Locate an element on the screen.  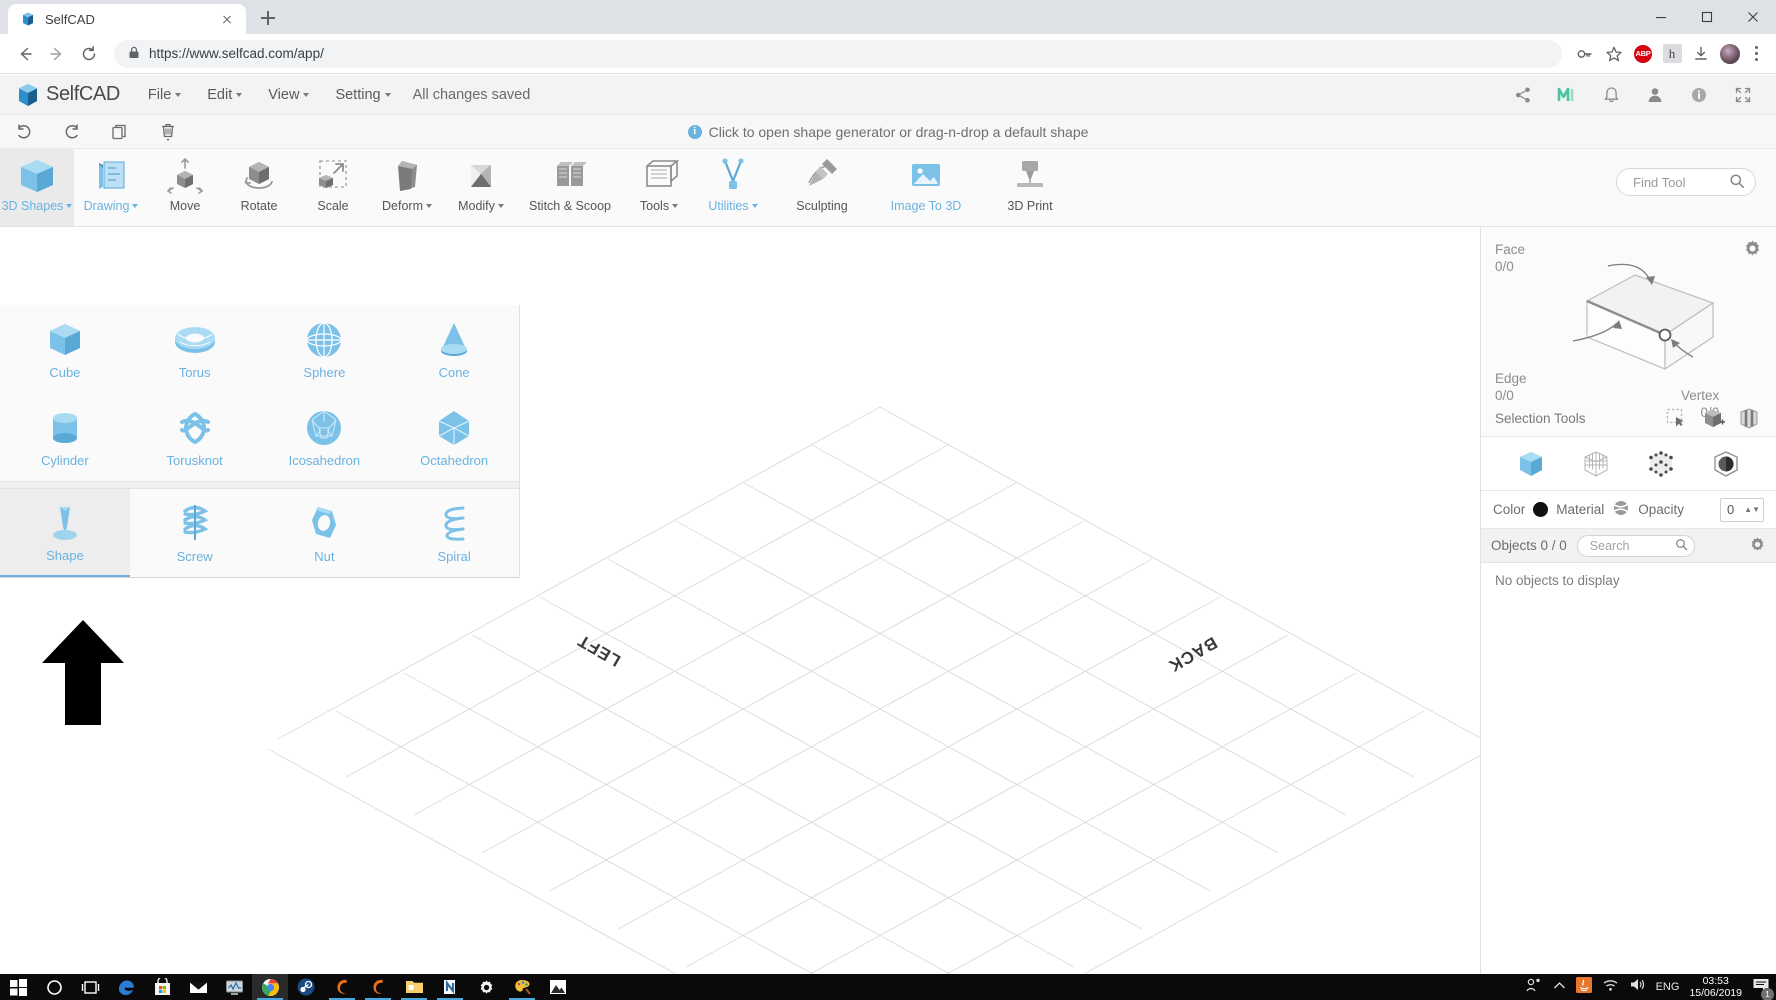
selfcad-logo: SelfCAD is located at coordinates (67, 95).